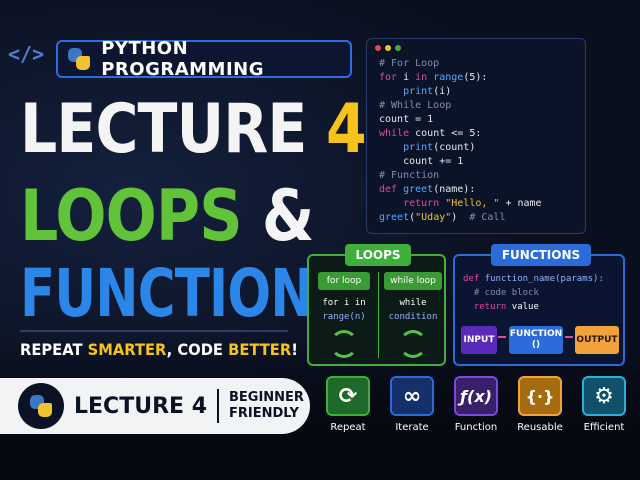 The image size is (640, 480). I want to click on window-dots, so click(388, 48).